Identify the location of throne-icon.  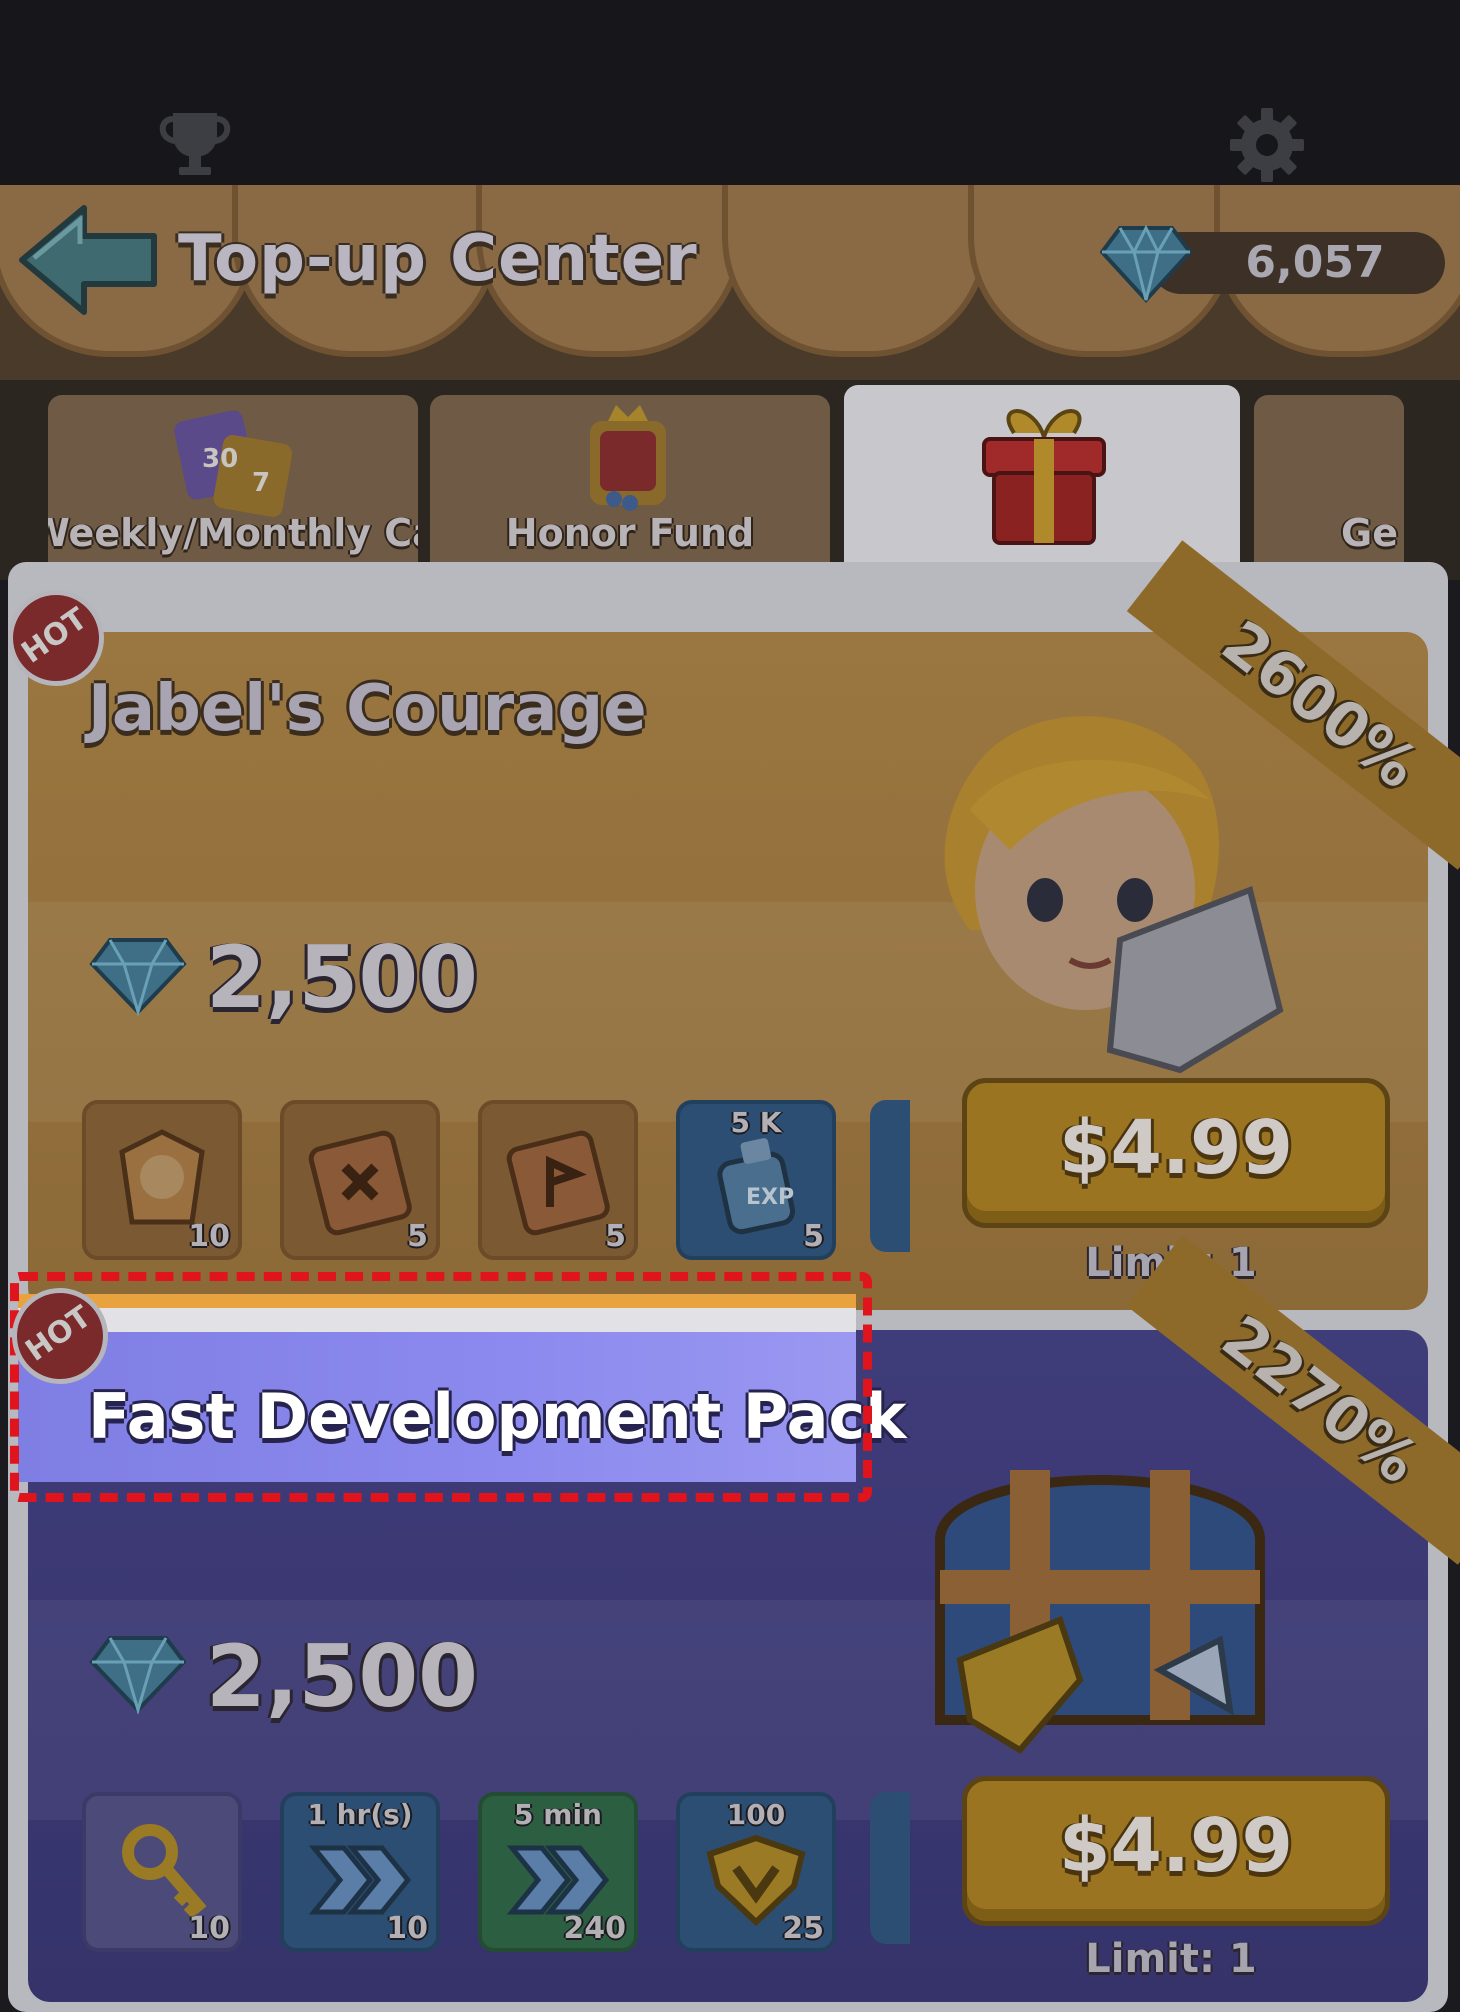
(628, 463).